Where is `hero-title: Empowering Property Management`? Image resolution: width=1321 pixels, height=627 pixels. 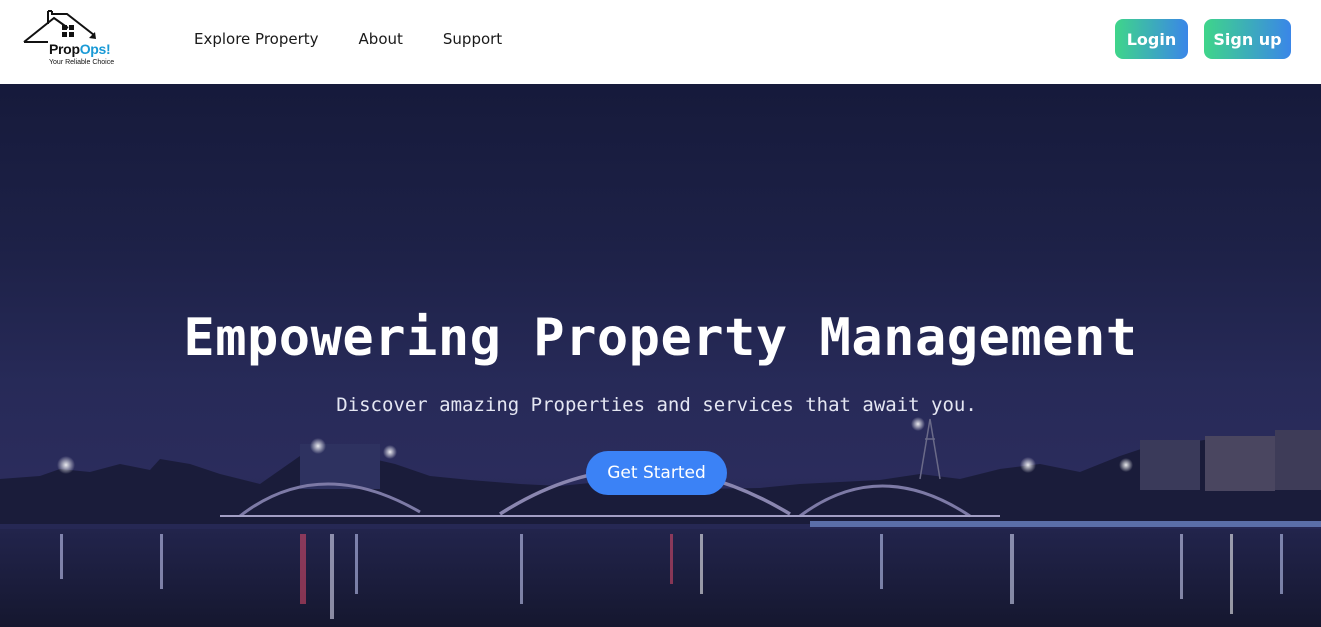 hero-title: Empowering Property Management is located at coordinates (660, 338).